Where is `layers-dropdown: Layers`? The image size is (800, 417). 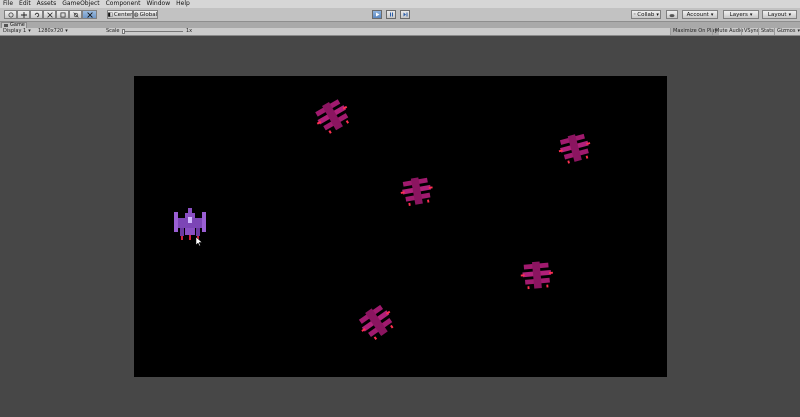
layers-dropdown: Layers is located at coordinates (741, 14).